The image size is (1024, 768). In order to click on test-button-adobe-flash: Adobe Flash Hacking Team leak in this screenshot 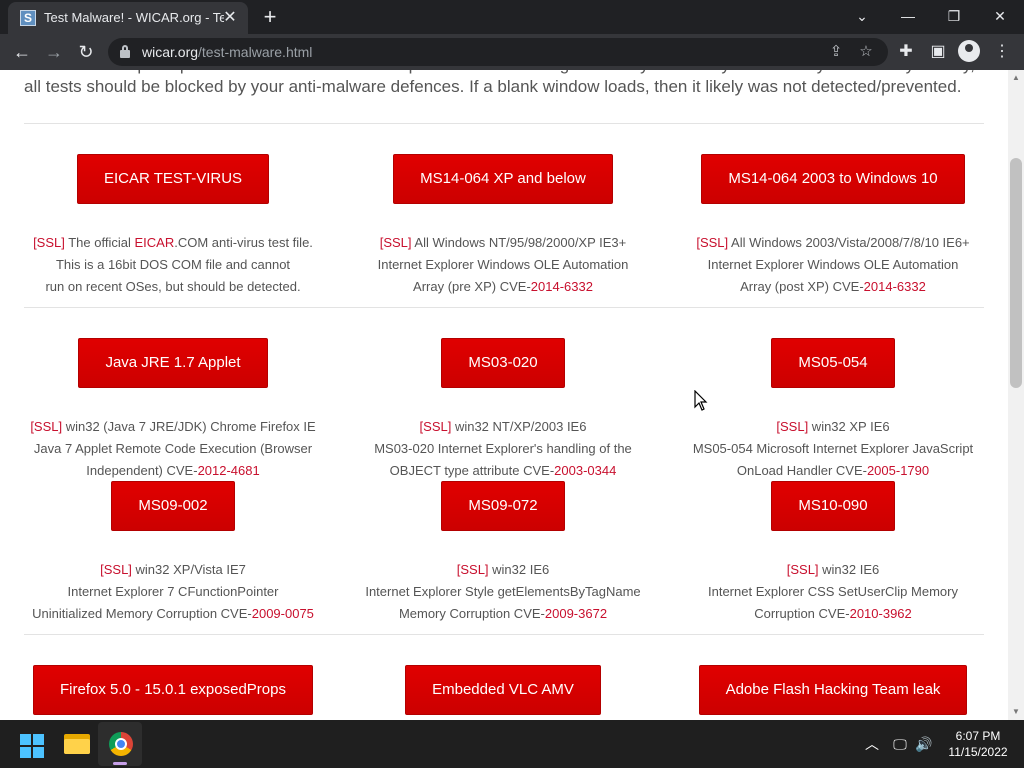, I will do `click(833, 690)`.